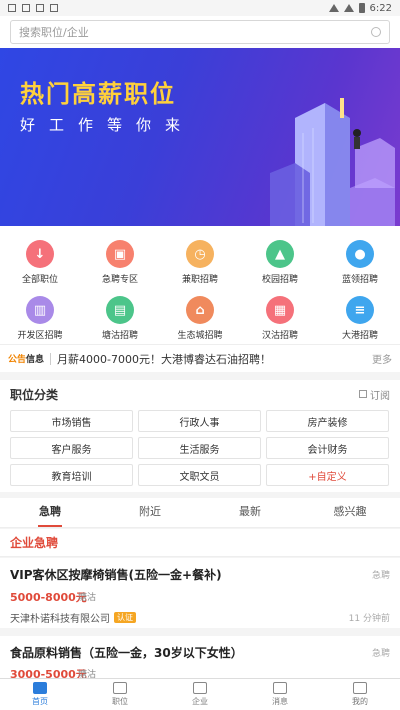  I want to click on status-time: 6:22, so click(380, 8).